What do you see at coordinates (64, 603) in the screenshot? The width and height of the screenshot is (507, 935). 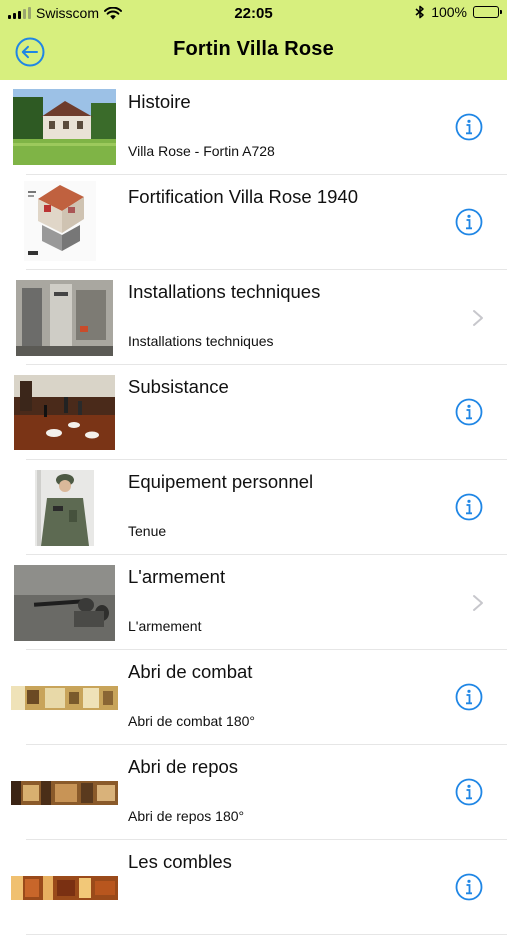 I see `machine-gun-photo-thumbnail` at bounding box center [64, 603].